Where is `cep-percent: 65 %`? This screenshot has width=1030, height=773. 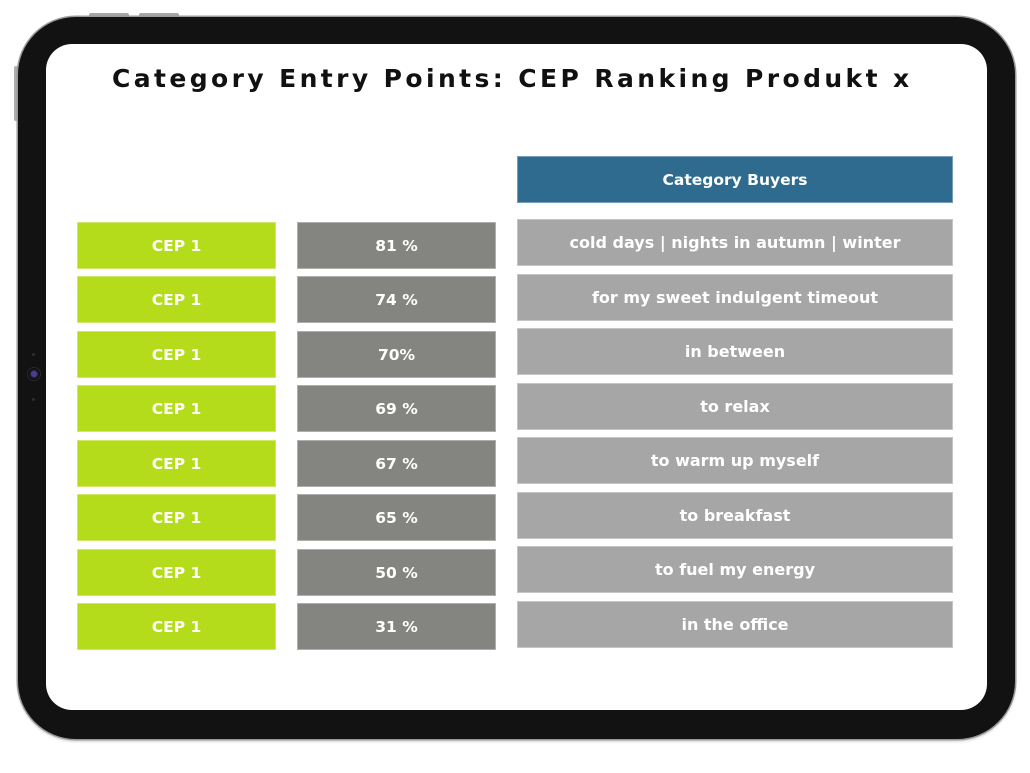 cep-percent: 65 % is located at coordinates (396, 517).